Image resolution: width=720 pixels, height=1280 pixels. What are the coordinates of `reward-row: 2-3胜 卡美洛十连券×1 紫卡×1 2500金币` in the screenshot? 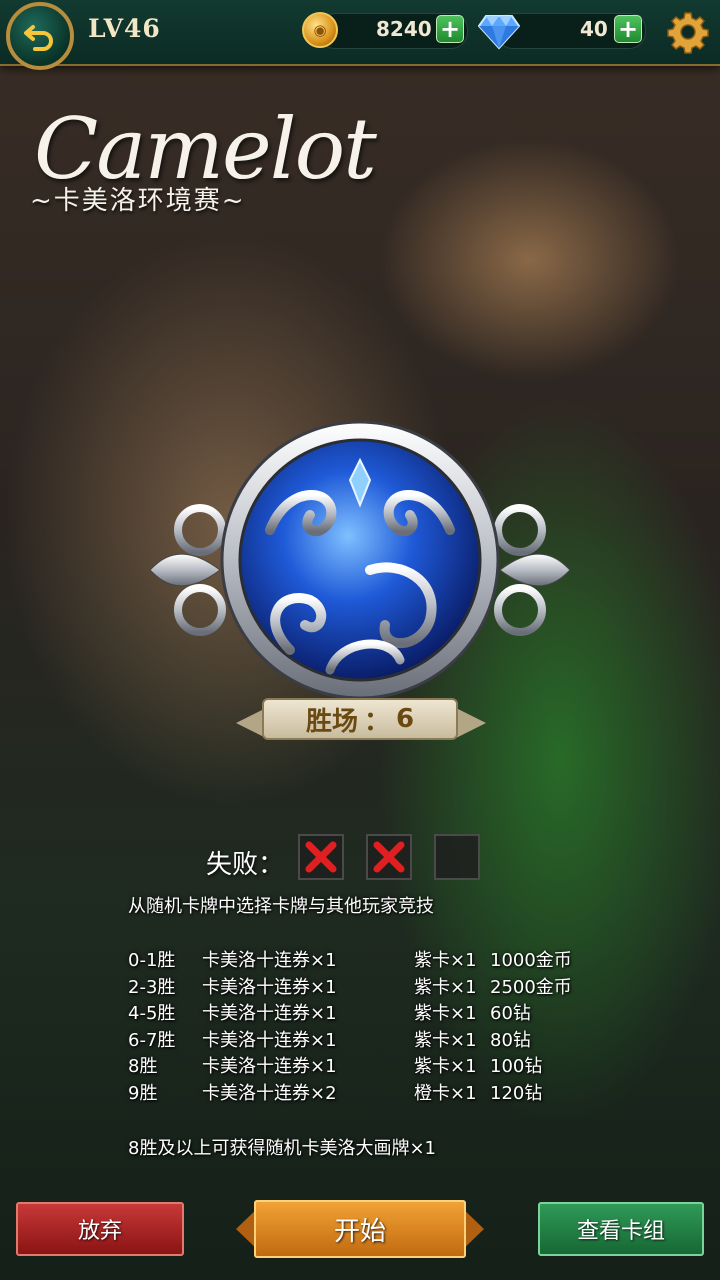 It's located at (350, 986).